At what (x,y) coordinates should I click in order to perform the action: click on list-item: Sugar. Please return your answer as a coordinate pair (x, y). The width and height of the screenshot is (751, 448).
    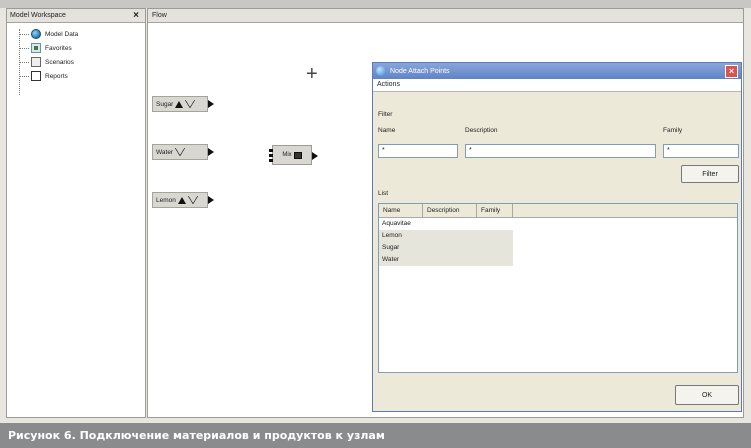
    Looking at the image, I should click on (446, 248).